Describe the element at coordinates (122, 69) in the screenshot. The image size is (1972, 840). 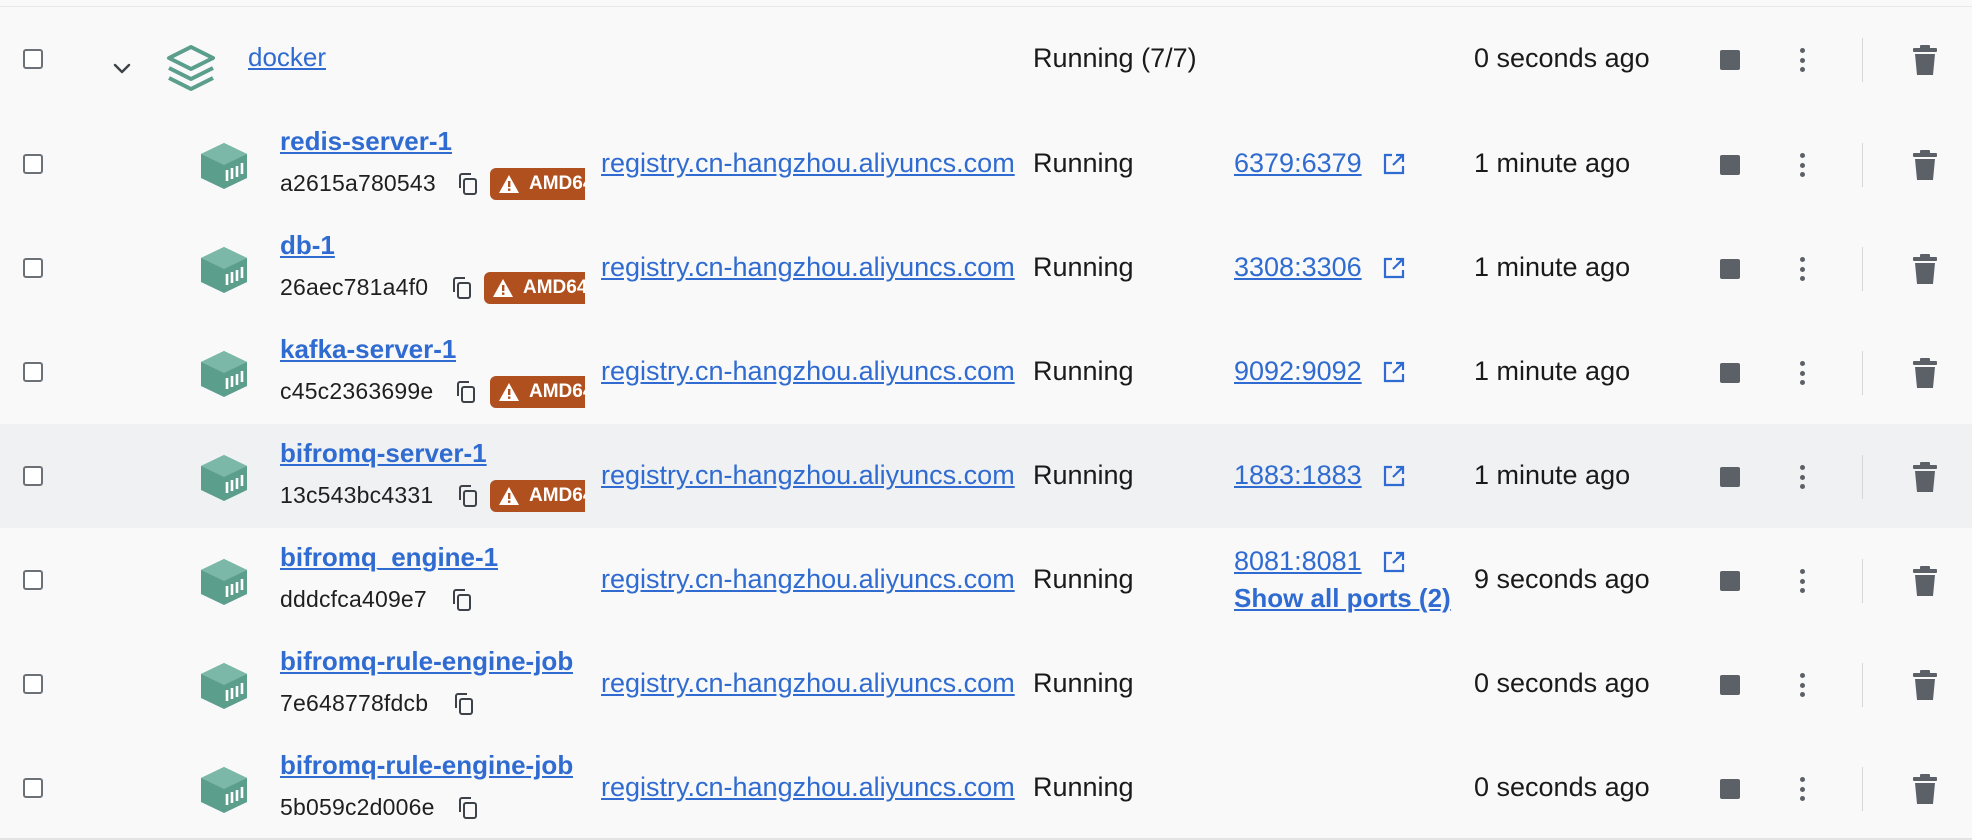
I see `chevron-down-icon` at that location.